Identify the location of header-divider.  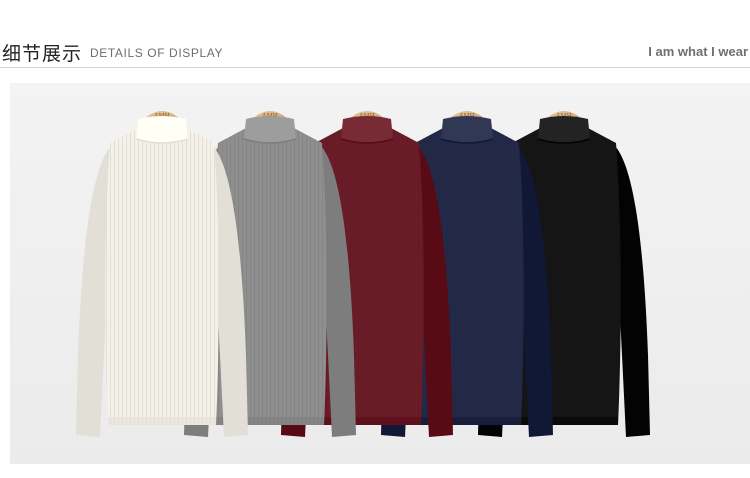
(375, 67).